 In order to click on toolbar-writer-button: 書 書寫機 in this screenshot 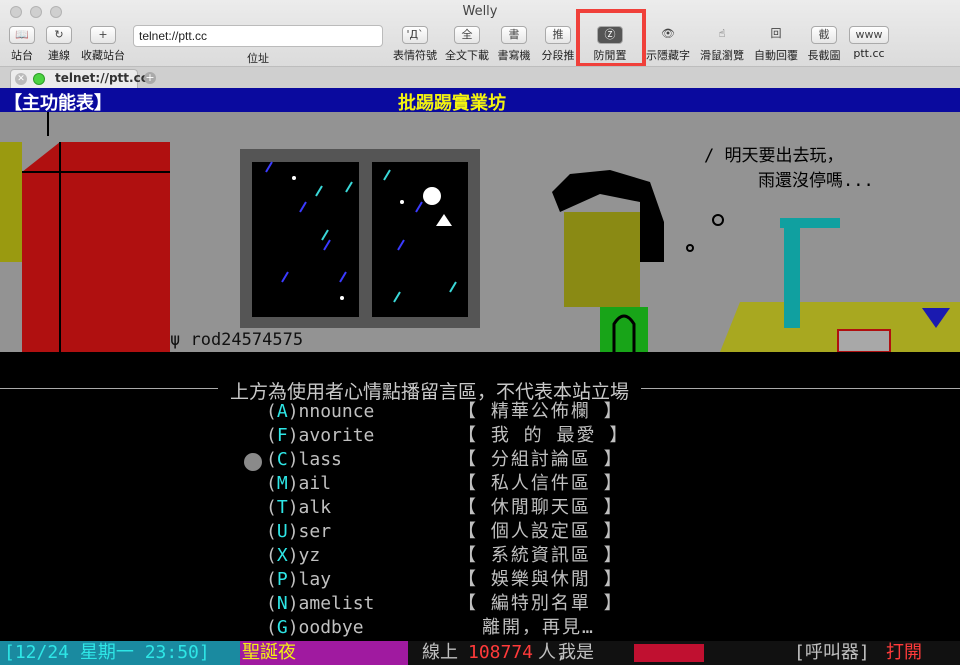, I will do `click(514, 44)`.